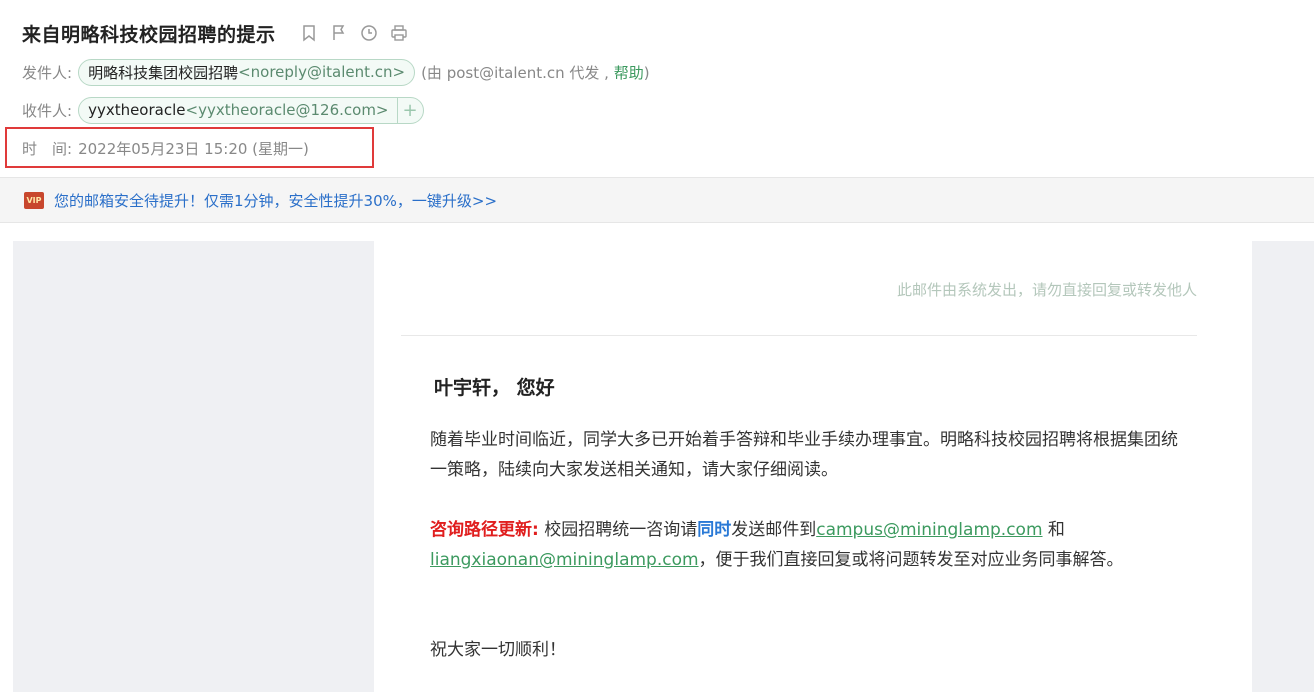  What do you see at coordinates (629, 73) in the screenshot?
I see `help-link: 帮助` at bounding box center [629, 73].